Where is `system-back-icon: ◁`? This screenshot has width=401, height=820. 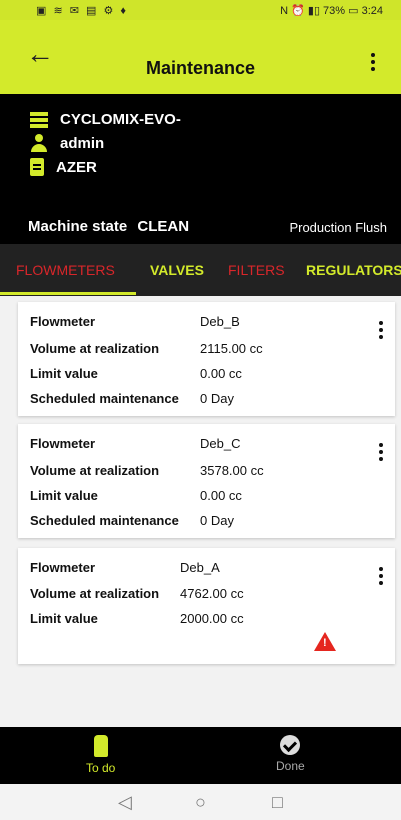 system-back-icon: ◁ is located at coordinates (125, 802).